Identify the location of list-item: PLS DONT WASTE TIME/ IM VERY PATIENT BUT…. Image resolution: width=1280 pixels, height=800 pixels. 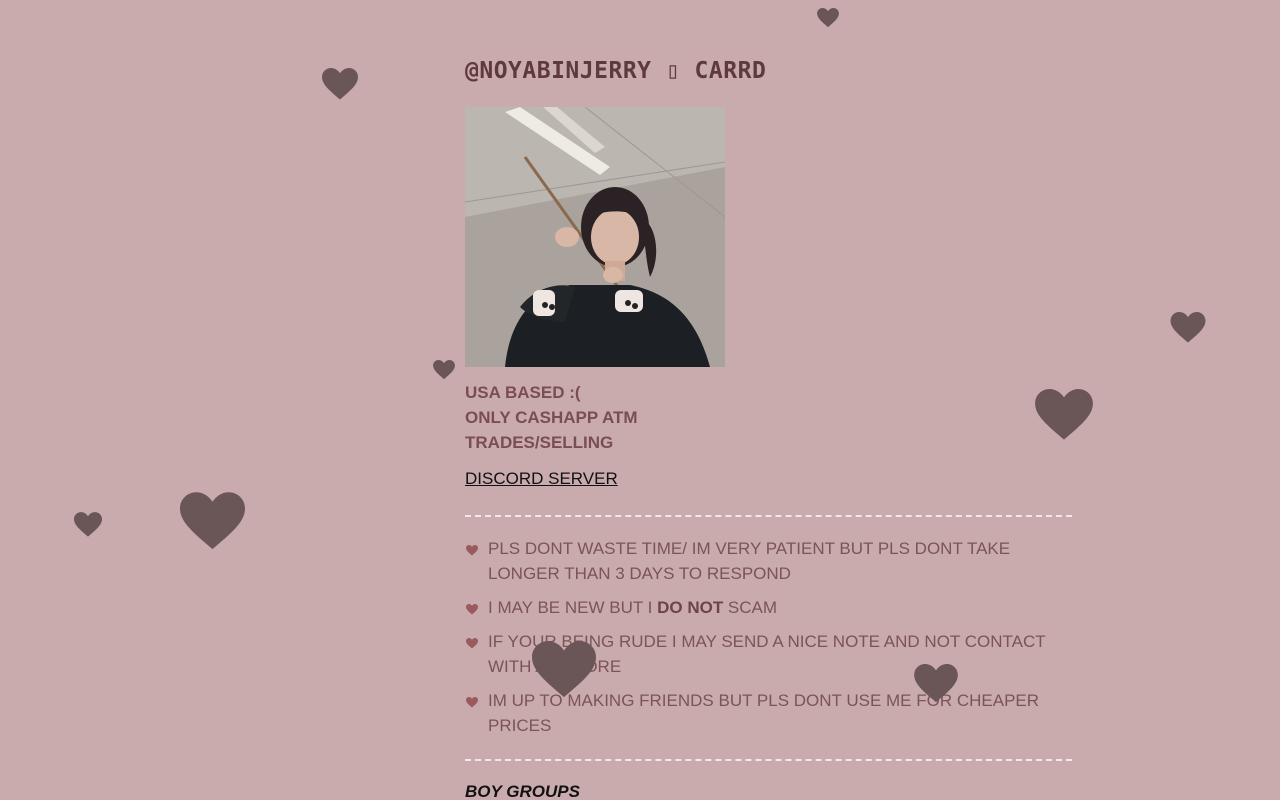
(768, 561).